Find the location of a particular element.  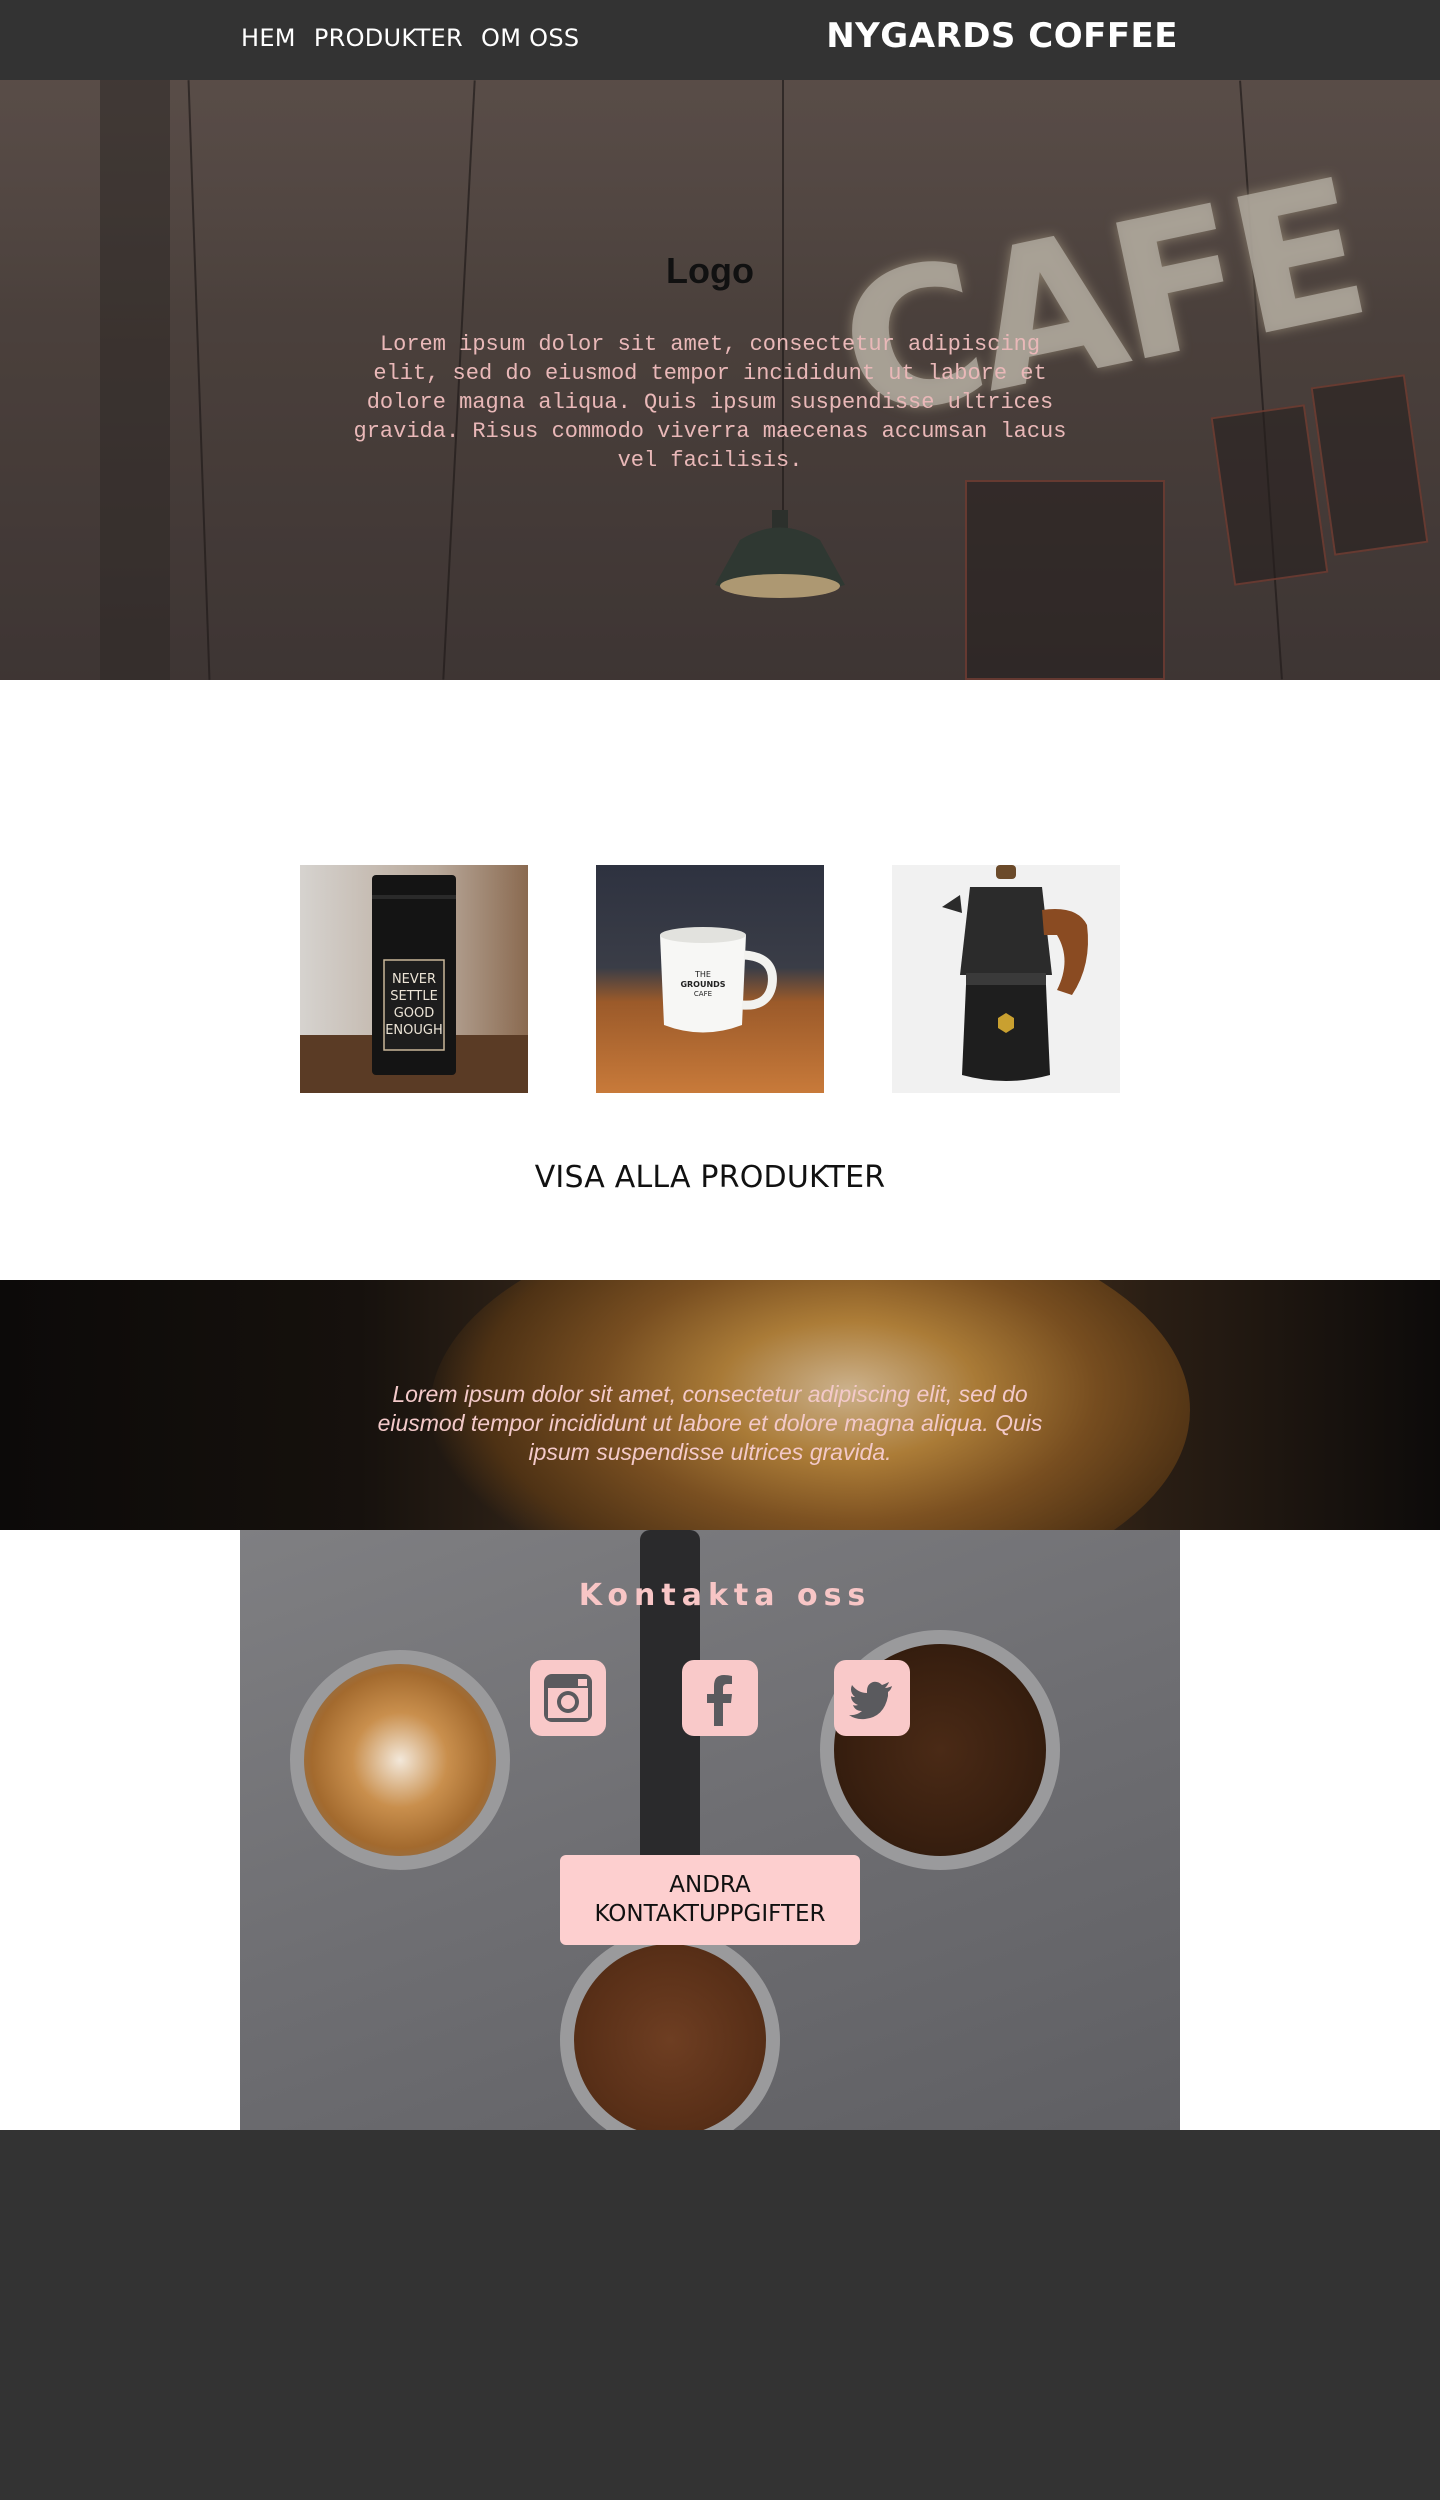

product-card-moka-pot is located at coordinates (1006, 979).